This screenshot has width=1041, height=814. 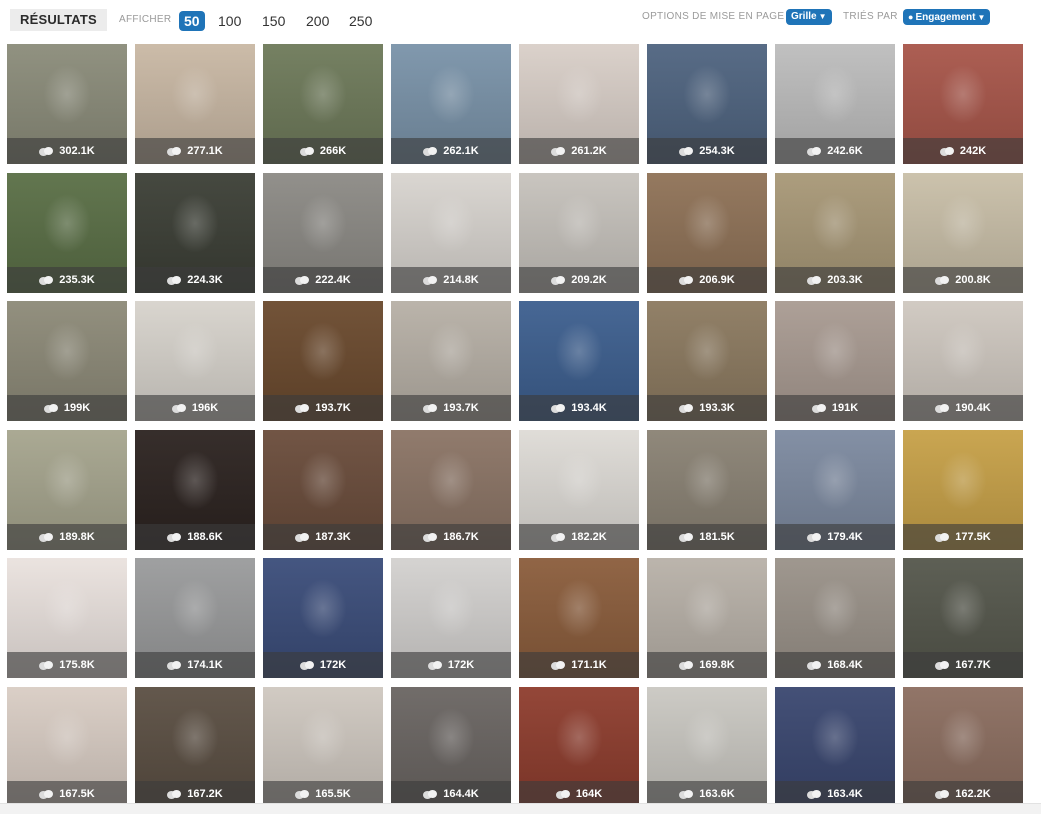 I want to click on engagement-overlay: 235.3K, so click(x=67, y=280).